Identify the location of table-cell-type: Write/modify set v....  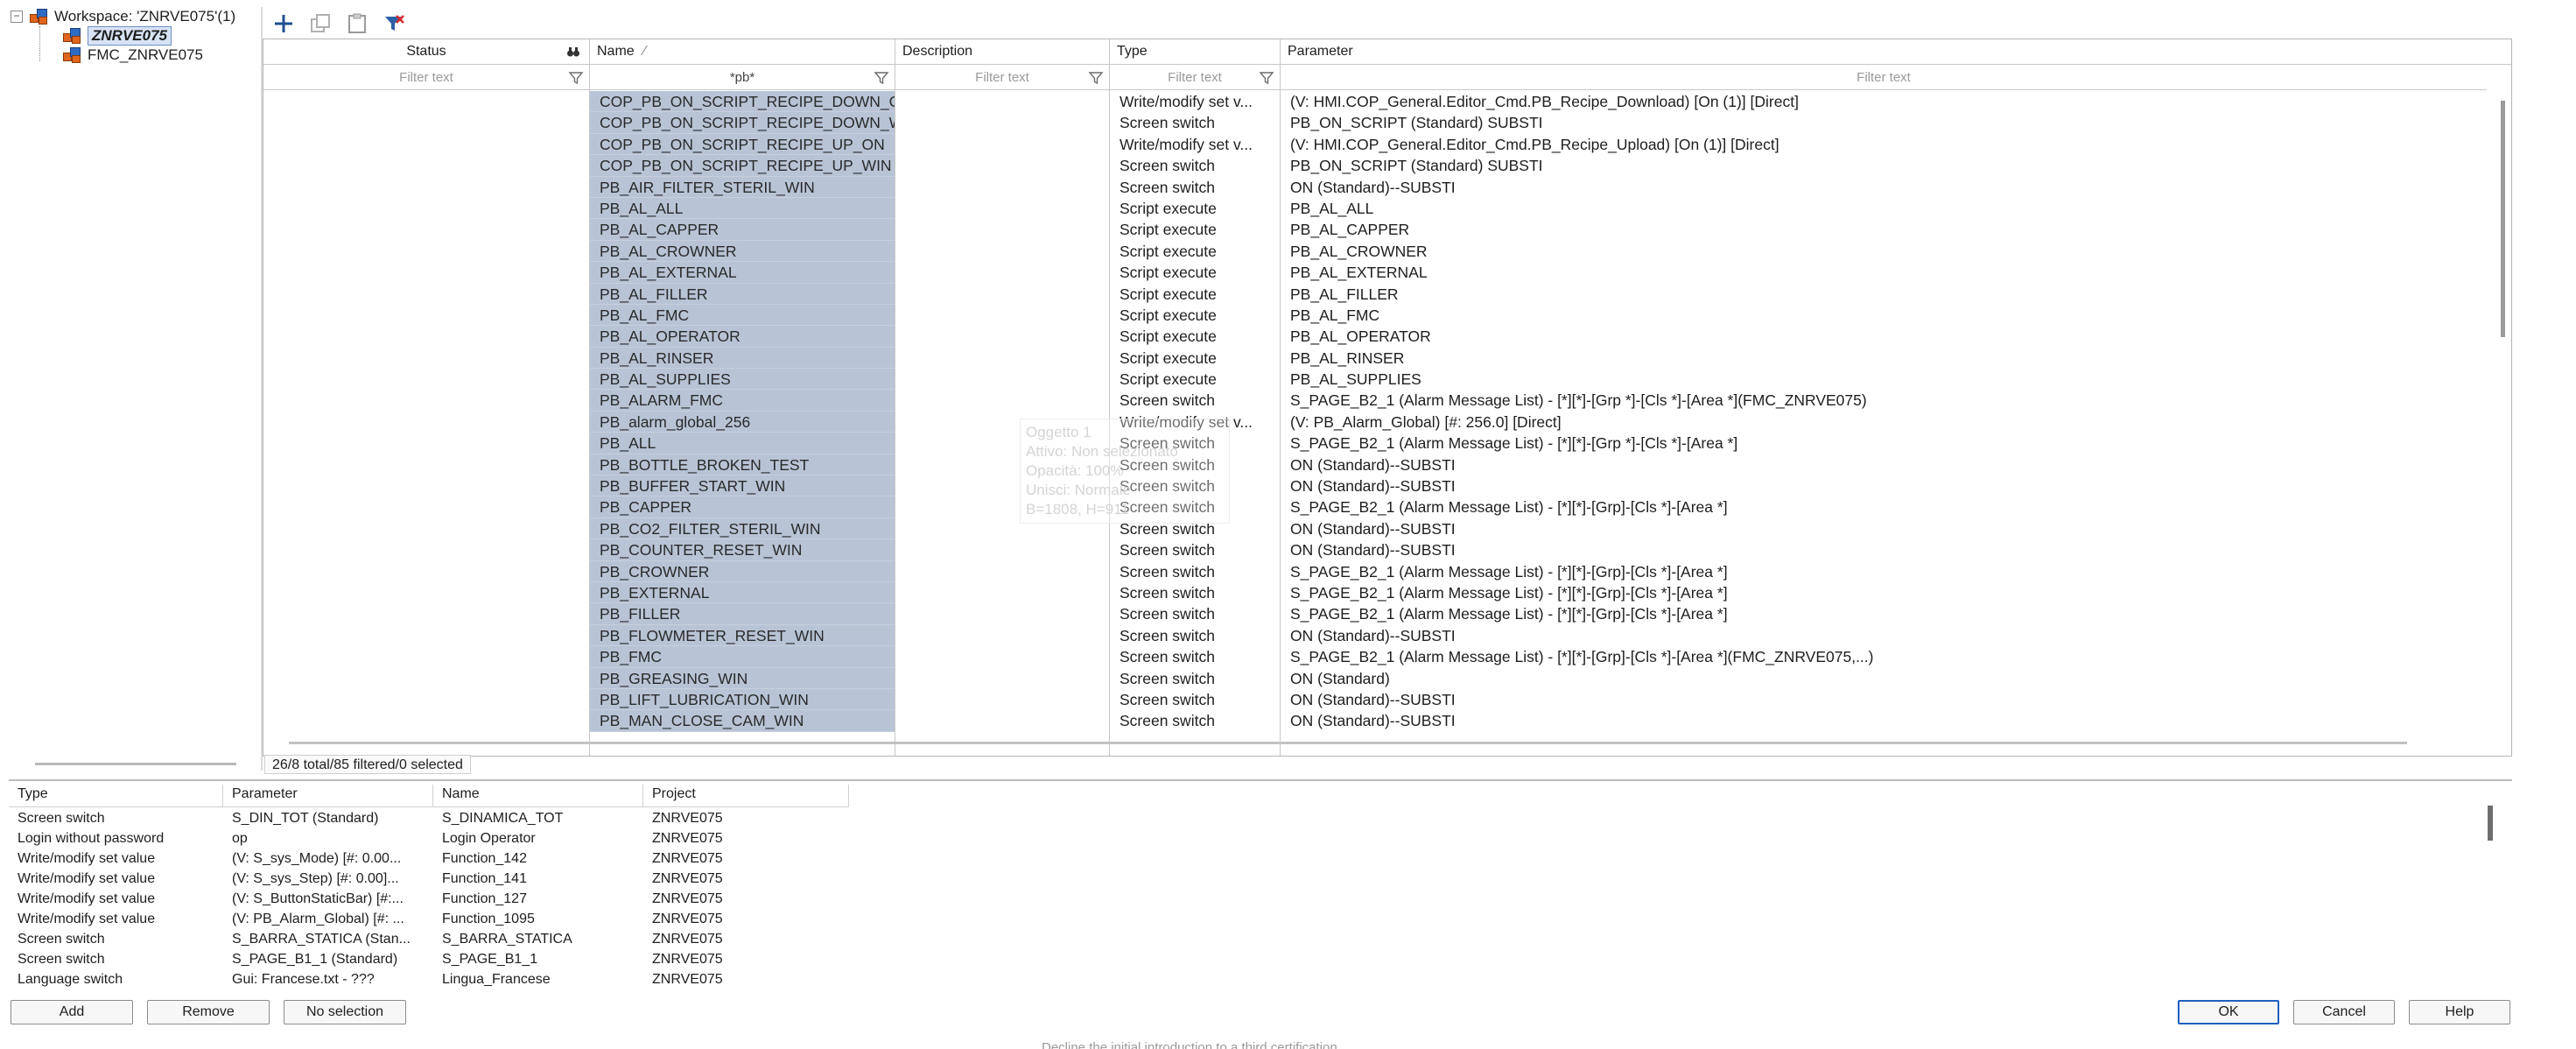
(1195, 144).